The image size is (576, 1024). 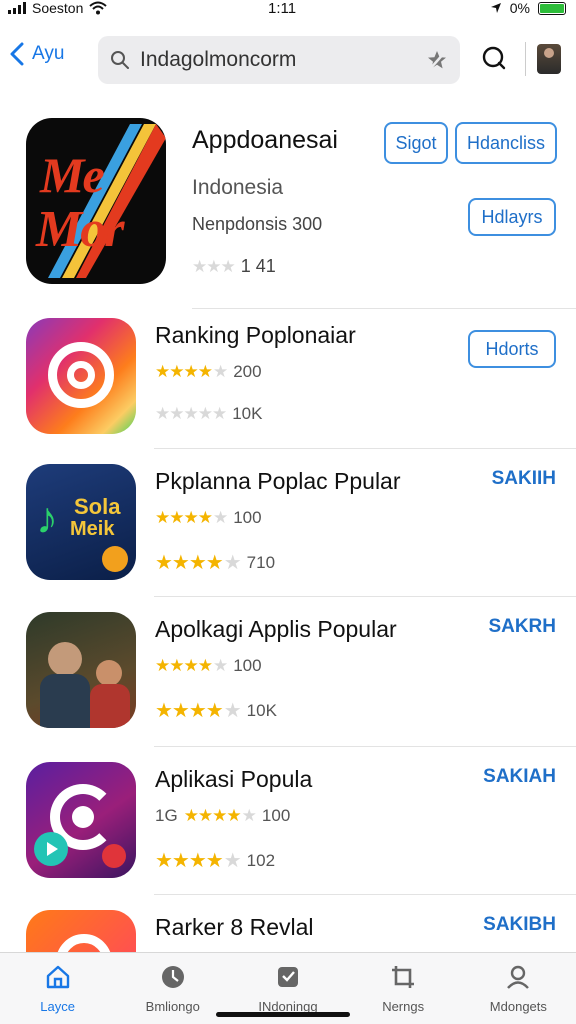 I want to click on download-count: 102, so click(x=261, y=860).